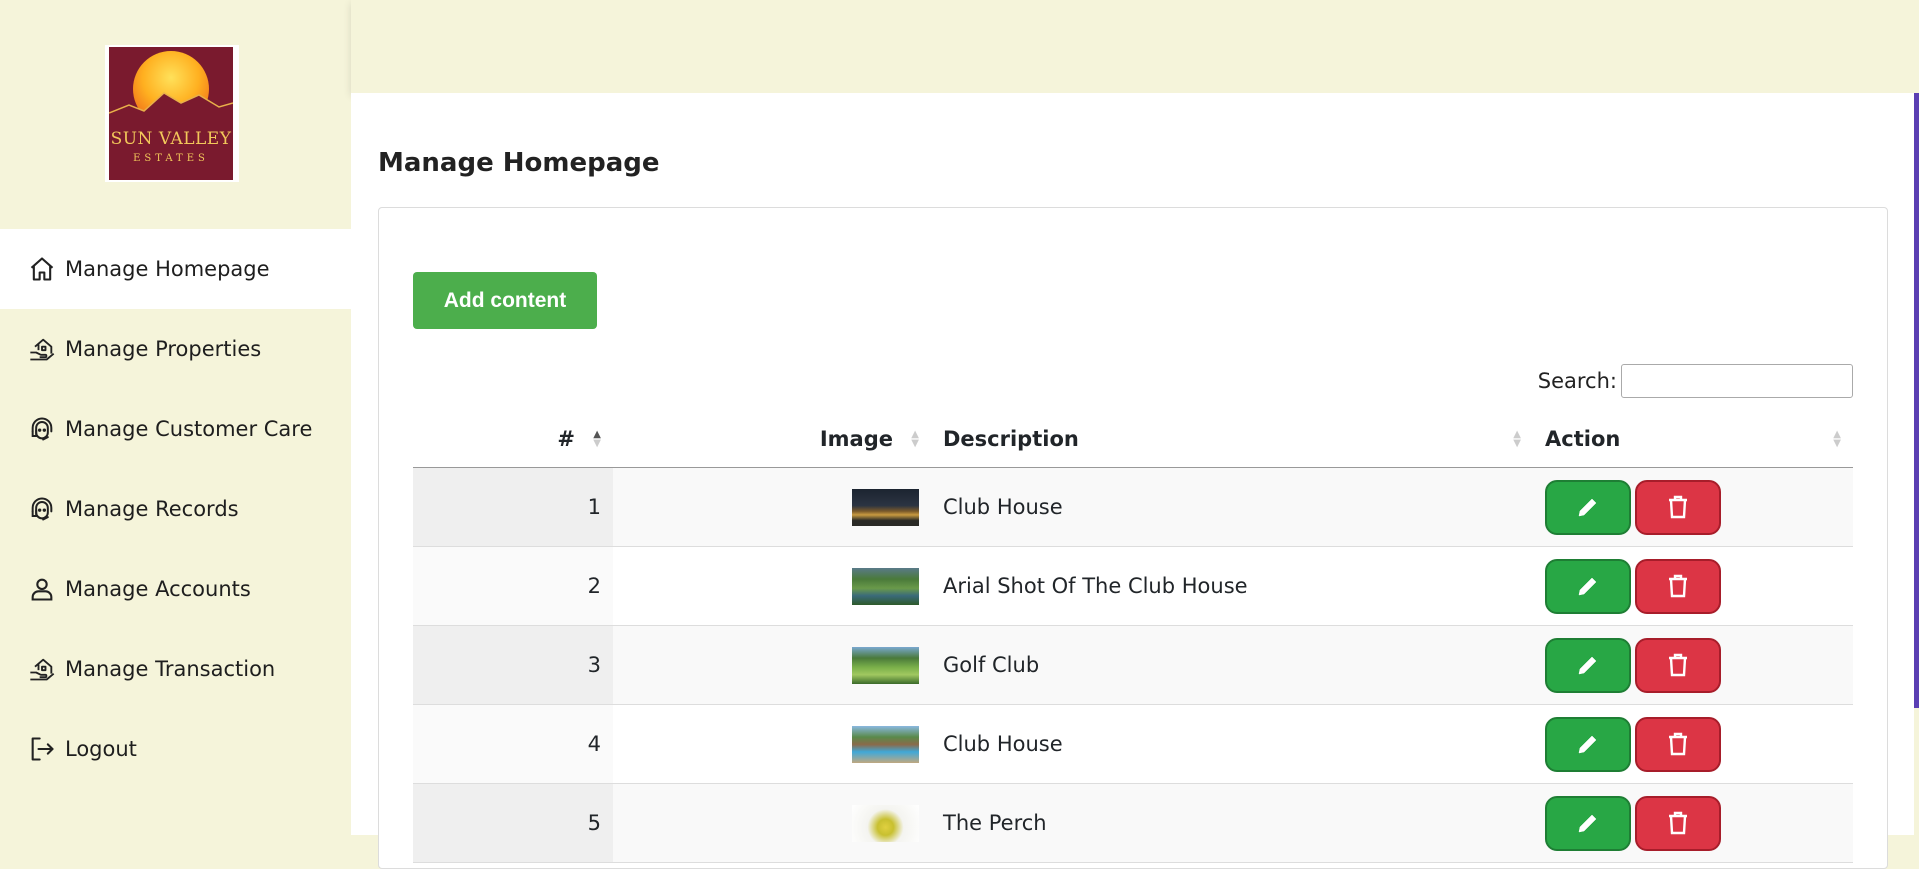 The image size is (1919, 869). I want to click on row-number: 3, so click(513, 665).